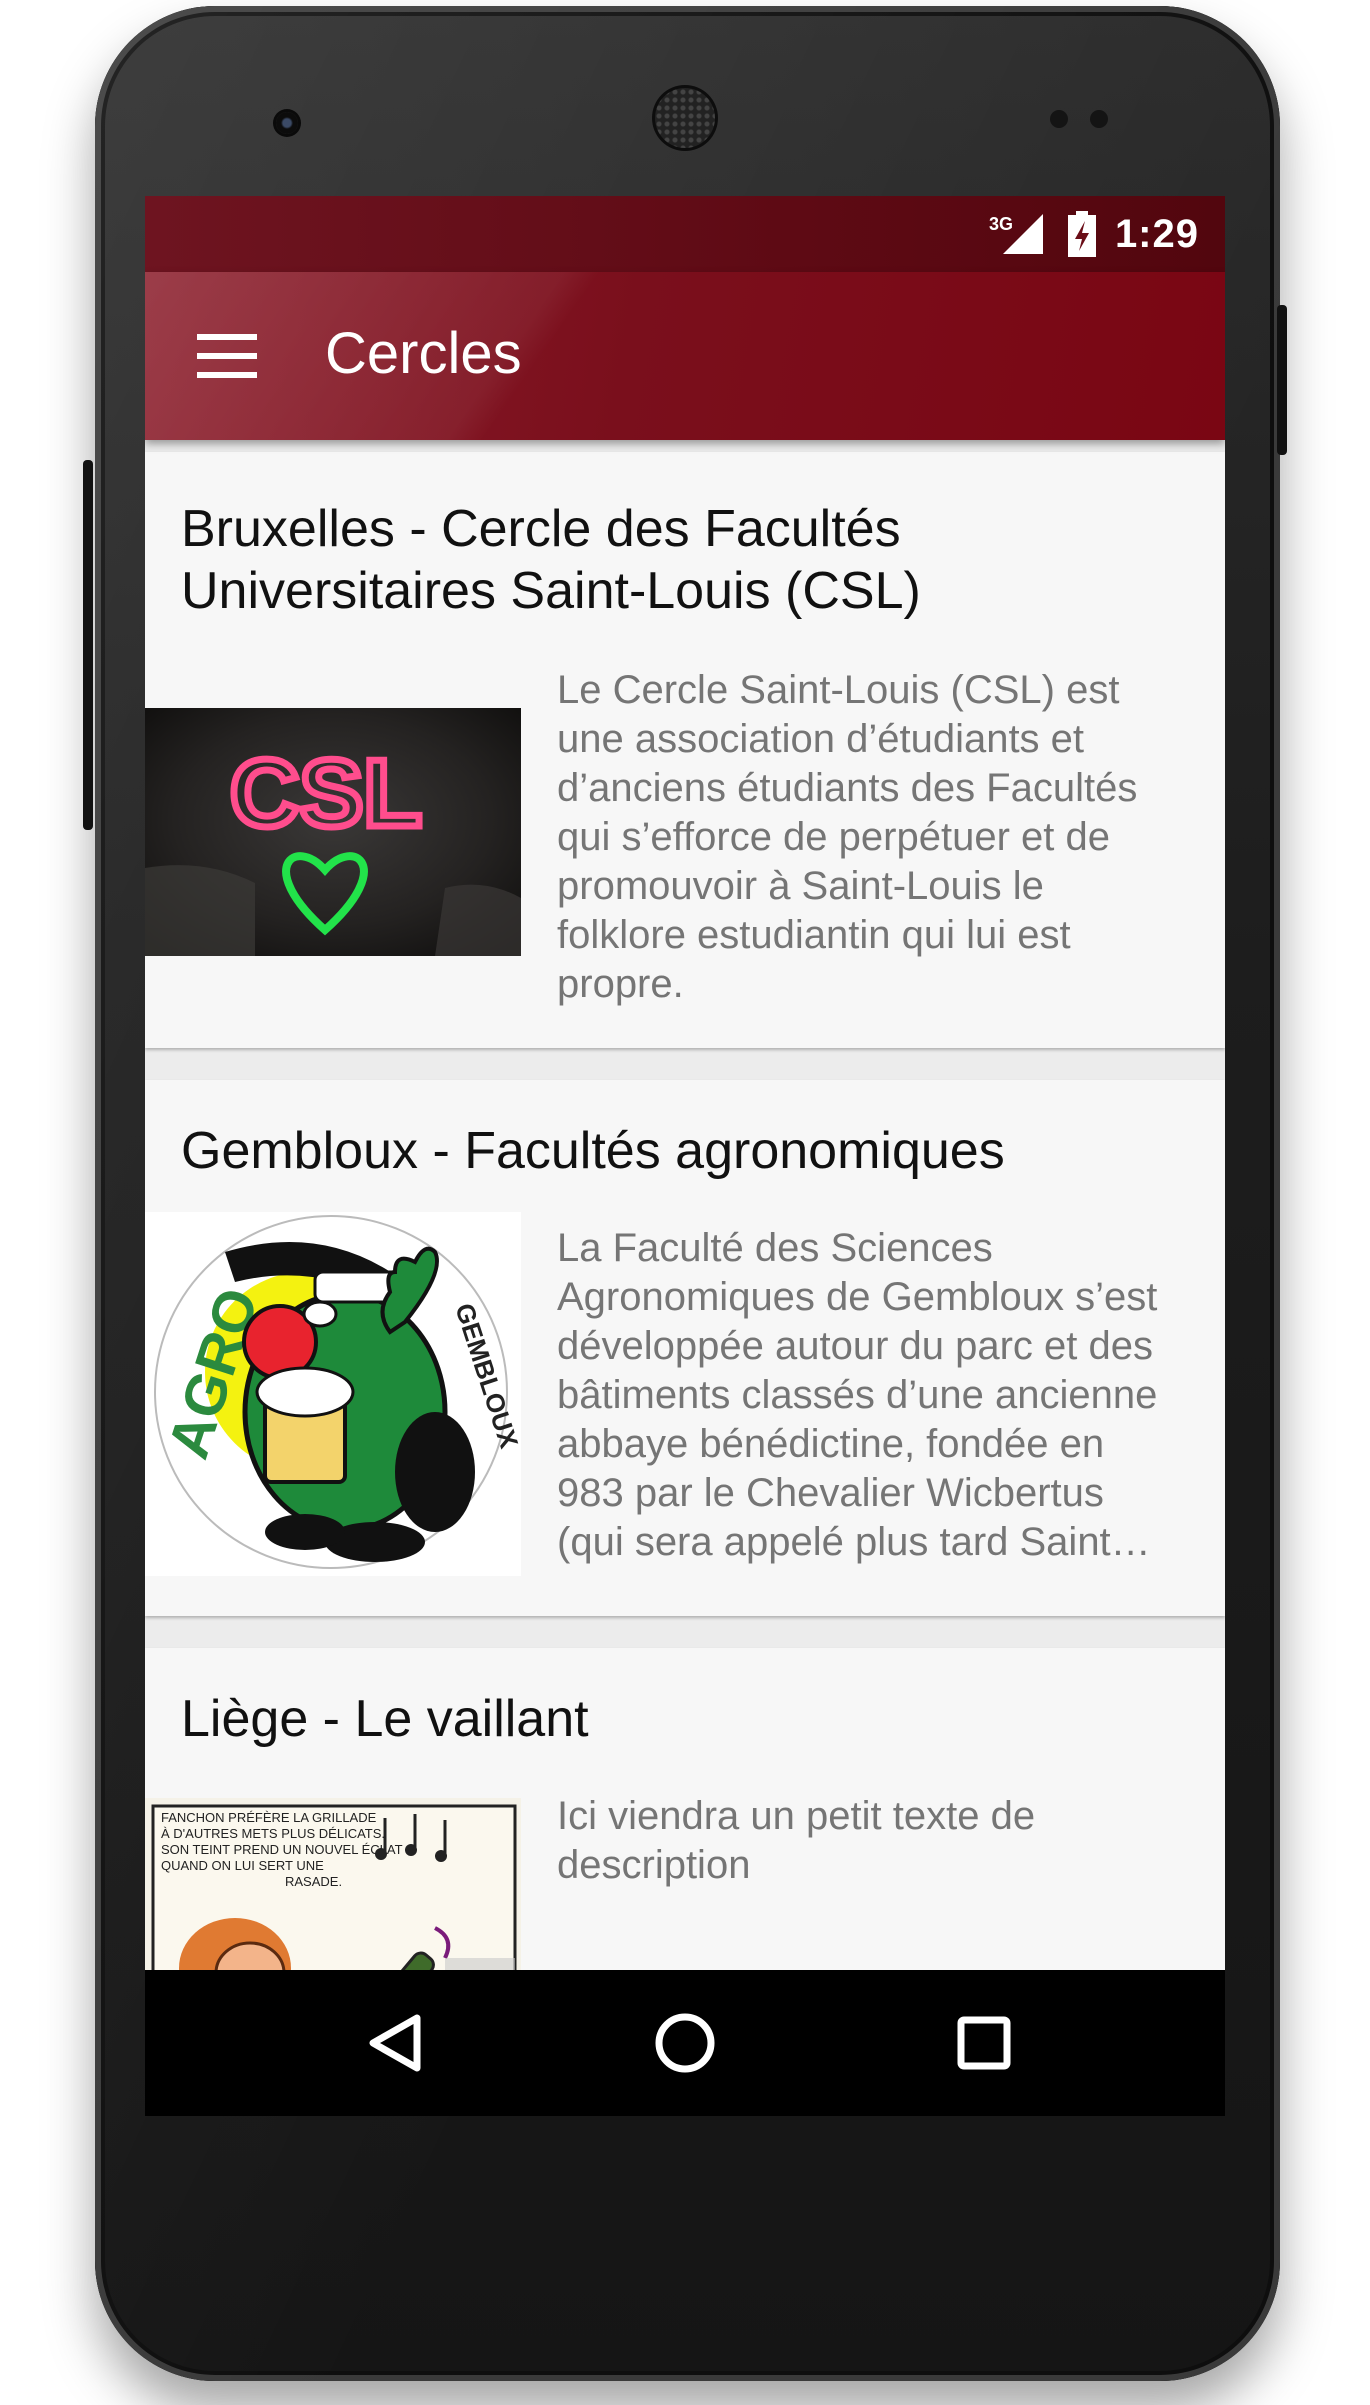  What do you see at coordinates (1019, 234) in the screenshot?
I see `signal-3g-icon: 3G` at bounding box center [1019, 234].